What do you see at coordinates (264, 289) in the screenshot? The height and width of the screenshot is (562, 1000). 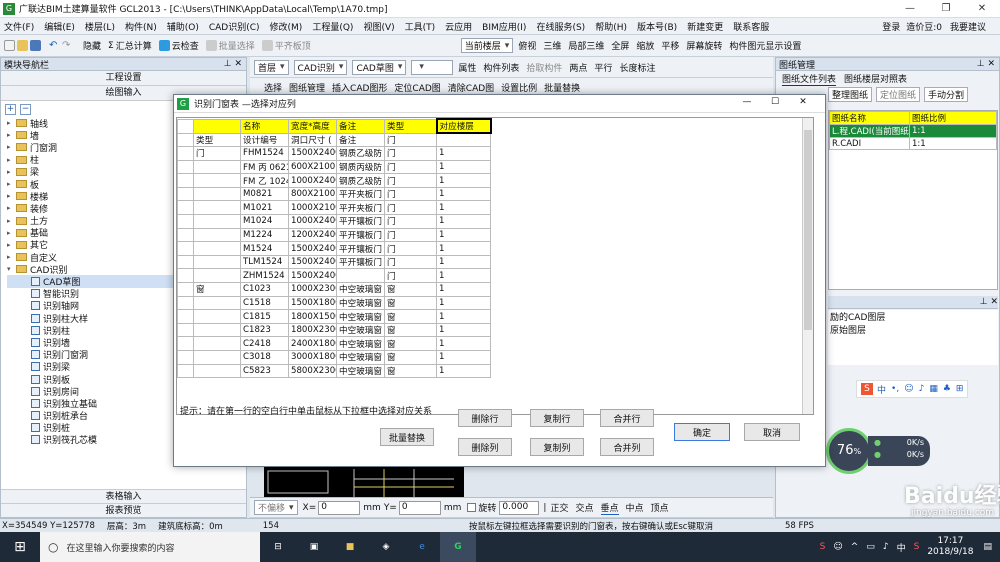 I see `table-cell: C1023` at bounding box center [264, 289].